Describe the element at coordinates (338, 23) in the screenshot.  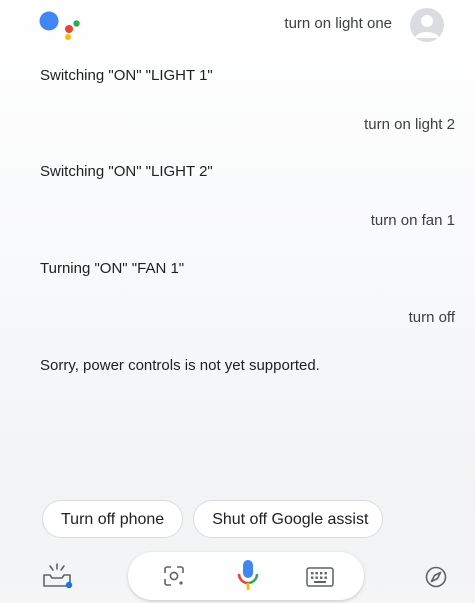
I see `user-query-1: turn on light one` at that location.